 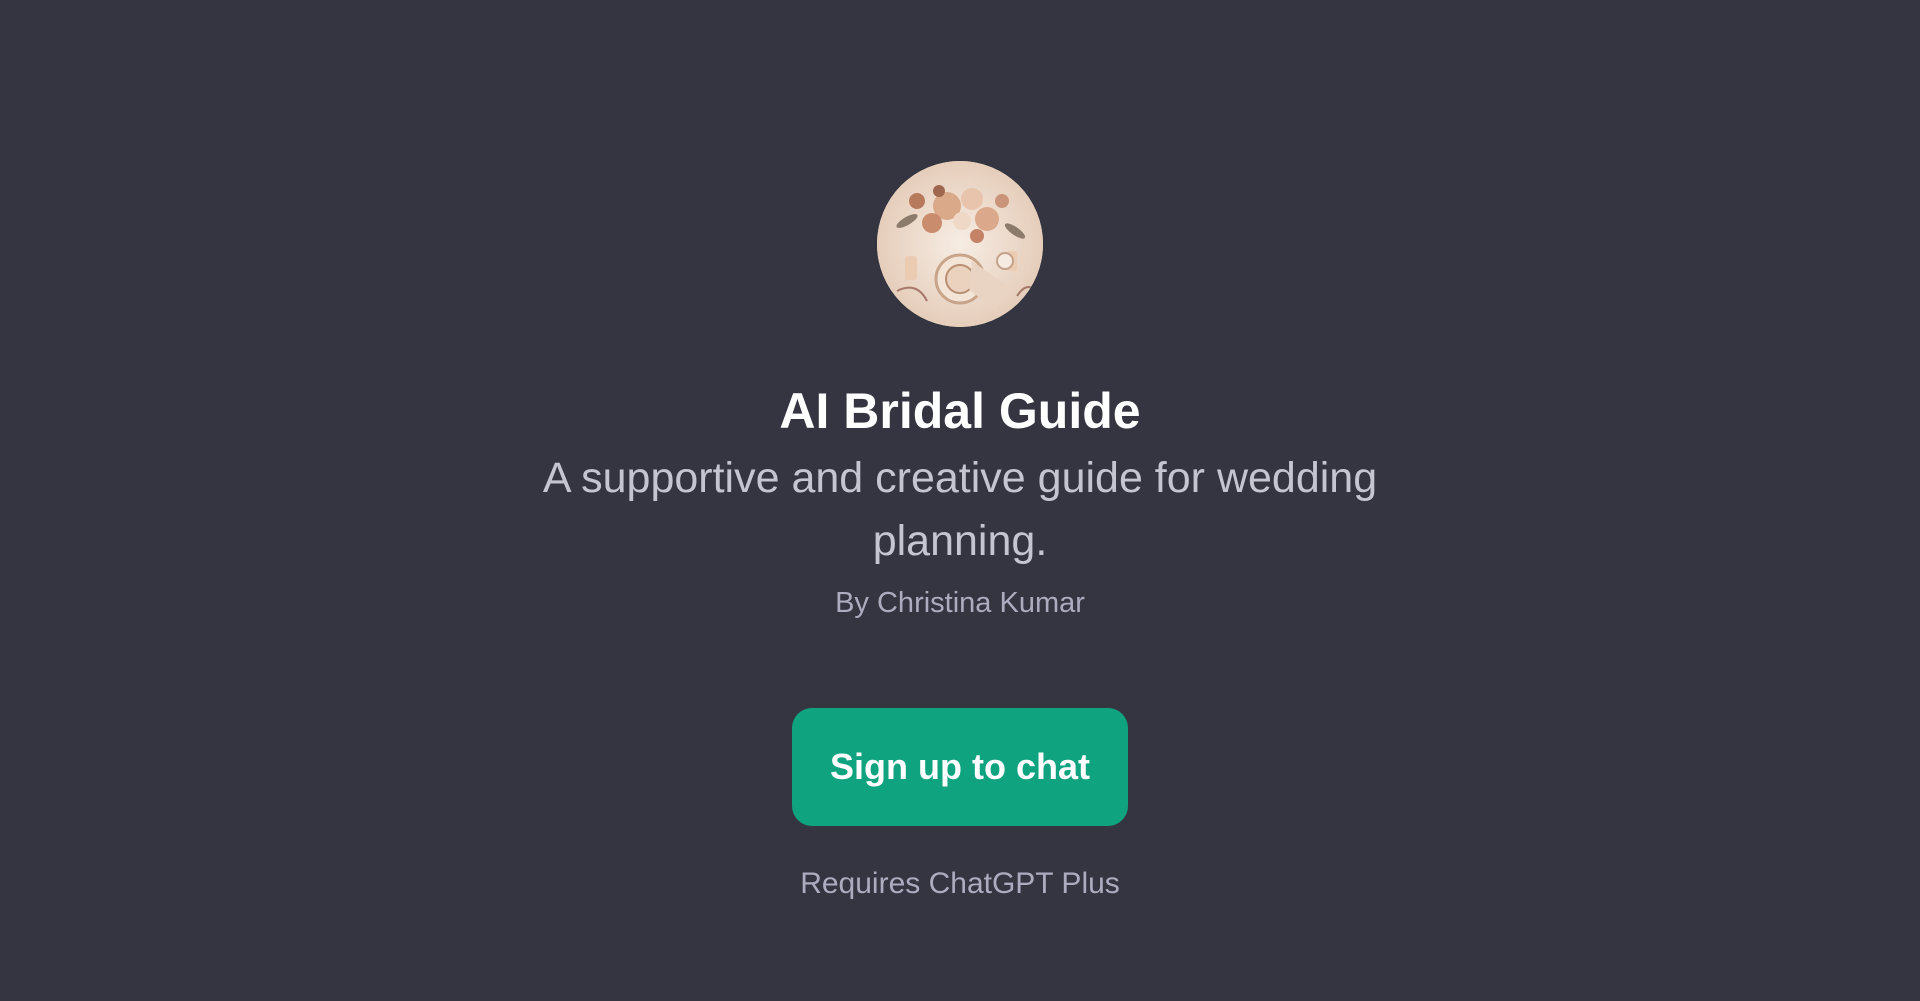 I want to click on sign-up-button: Sign up to chat, so click(x=960, y=767).